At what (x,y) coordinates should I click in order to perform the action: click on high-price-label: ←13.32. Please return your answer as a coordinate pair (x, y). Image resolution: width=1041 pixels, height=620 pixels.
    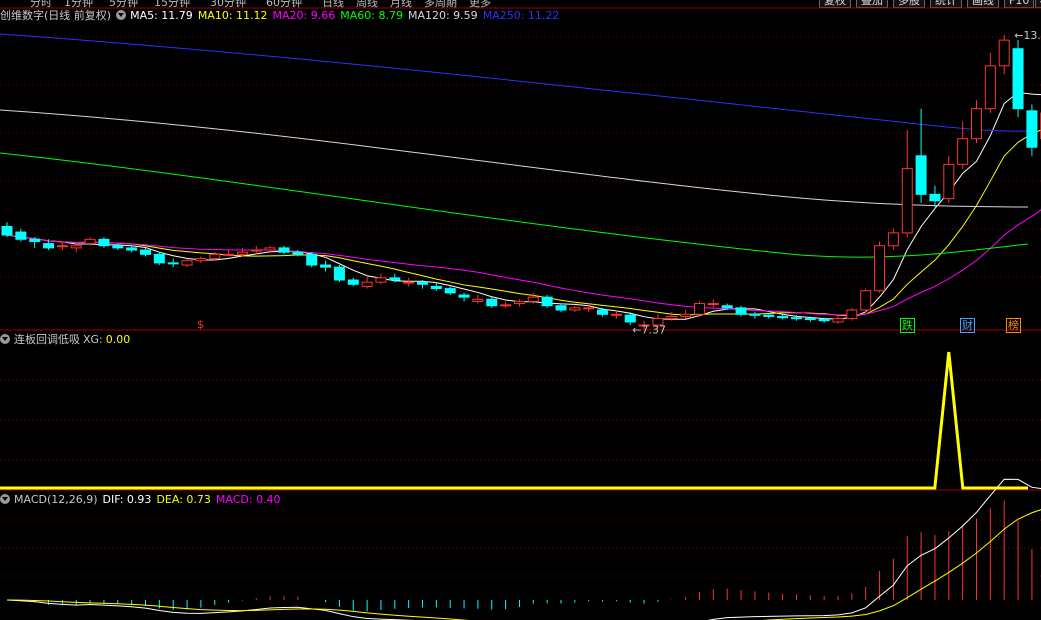
    Looking at the image, I should click on (1027, 35).